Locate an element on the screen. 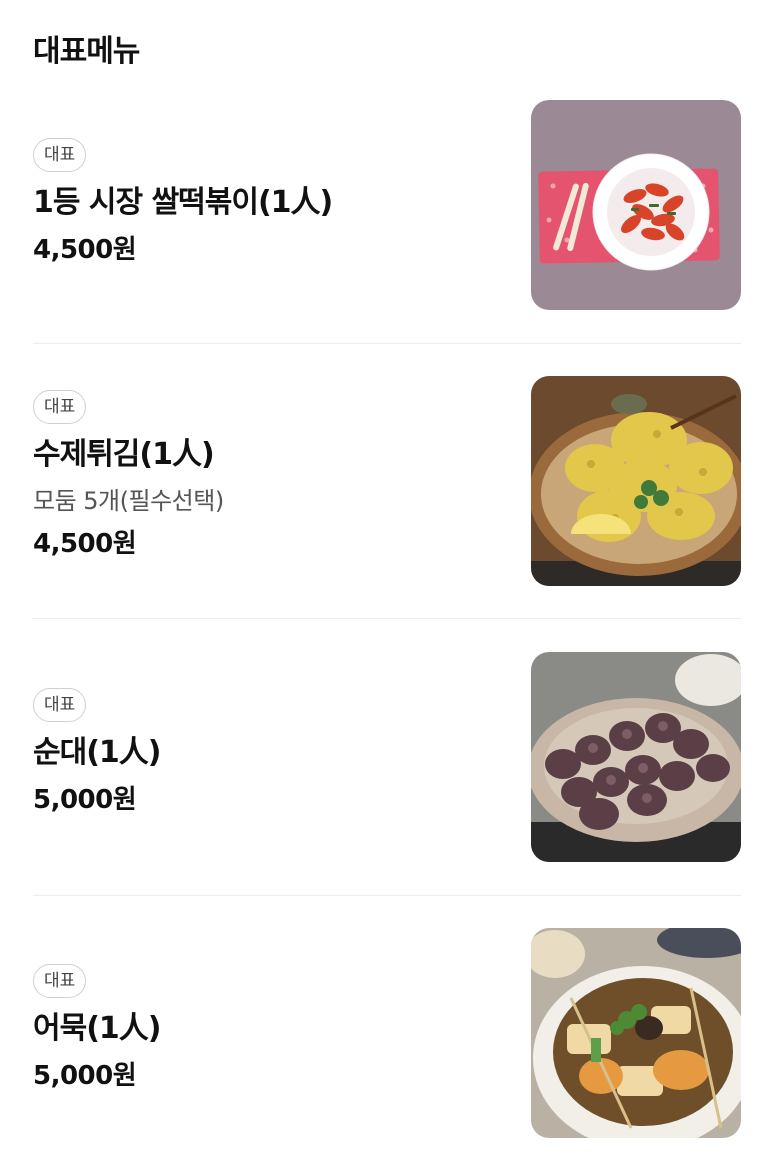  menu-item-name: 어묵(1人) is located at coordinates (97, 1028).